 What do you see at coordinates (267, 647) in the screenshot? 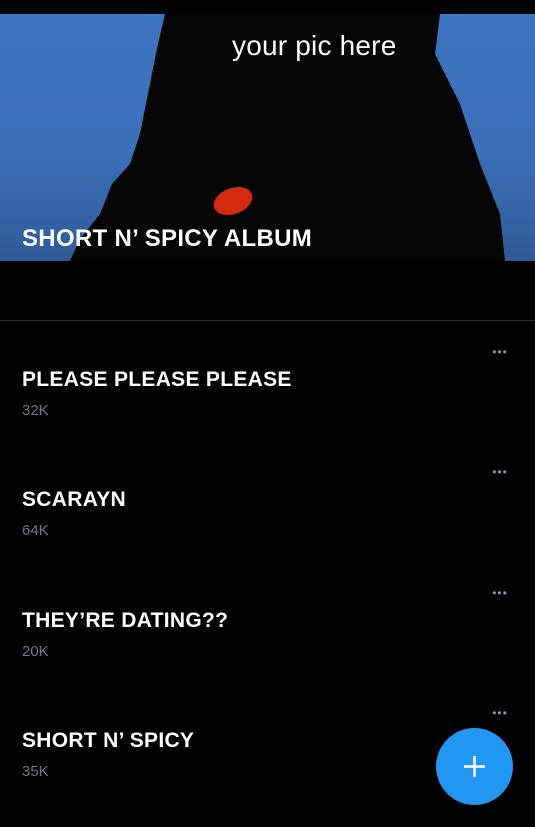
I see `song-item: ••• THEY’RE DATING?? 20K` at bounding box center [267, 647].